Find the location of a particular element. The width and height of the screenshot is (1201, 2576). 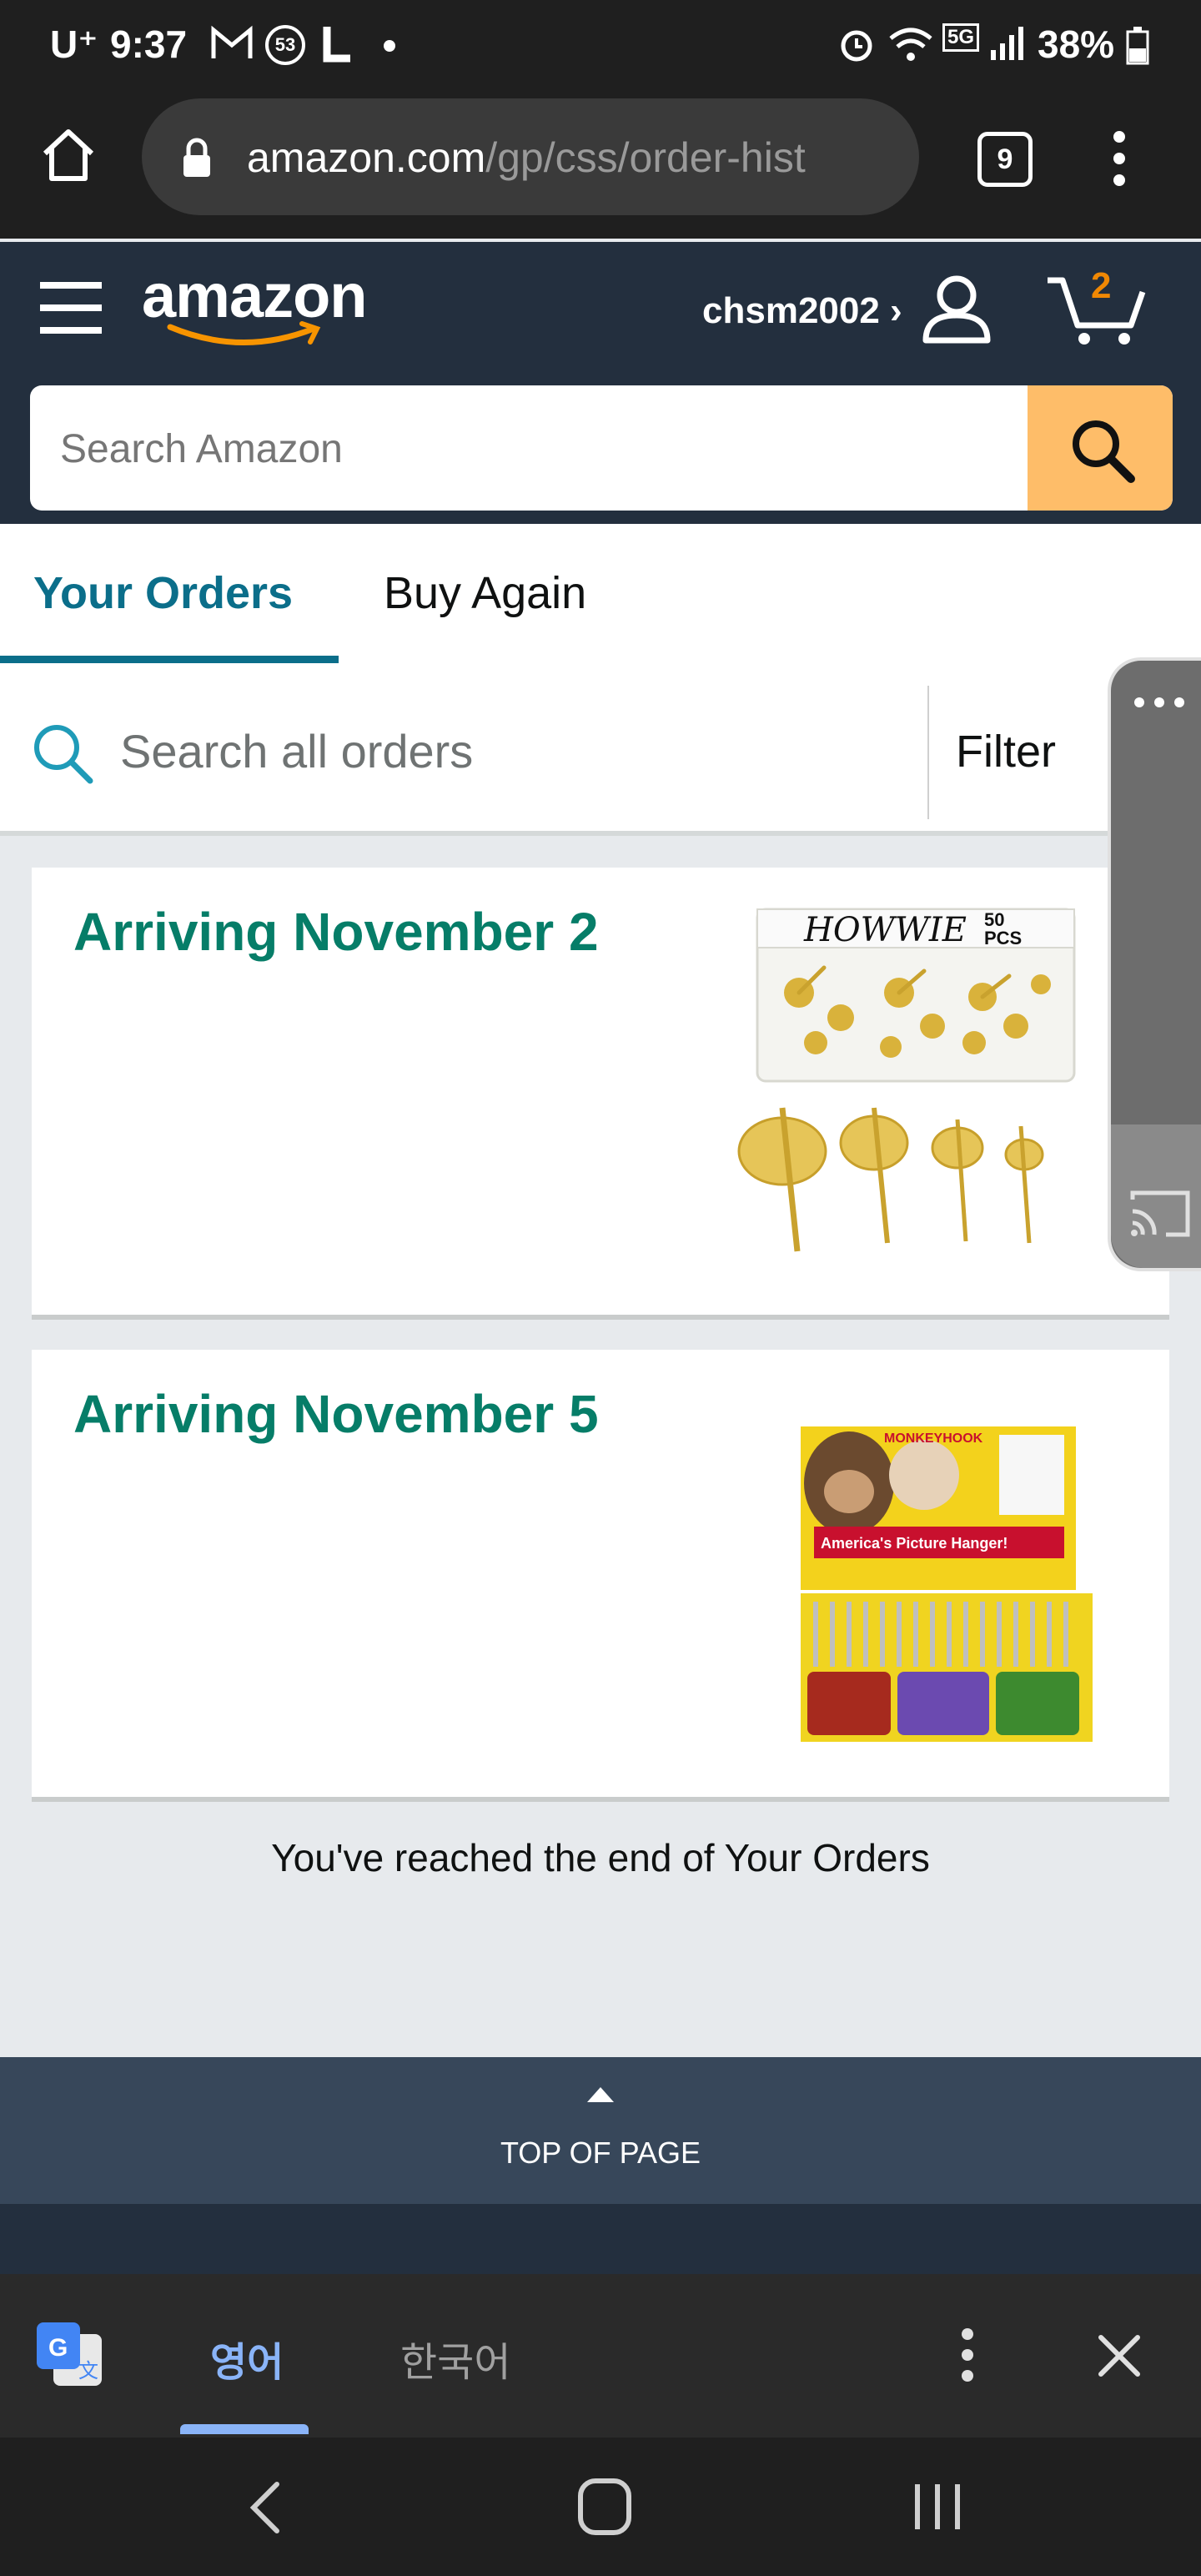

footer is located at coordinates (601, 2239).